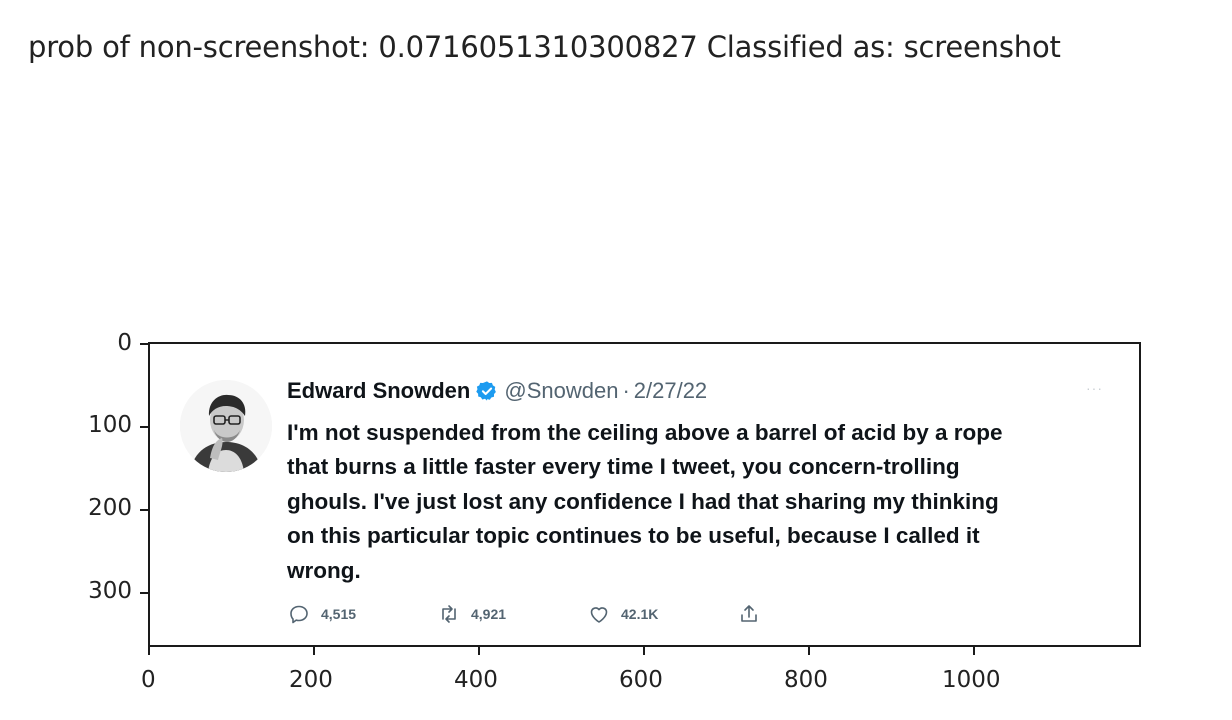 This screenshot has width=1232, height=720. Describe the element at coordinates (749, 613) in the screenshot. I see `share-icon` at that location.